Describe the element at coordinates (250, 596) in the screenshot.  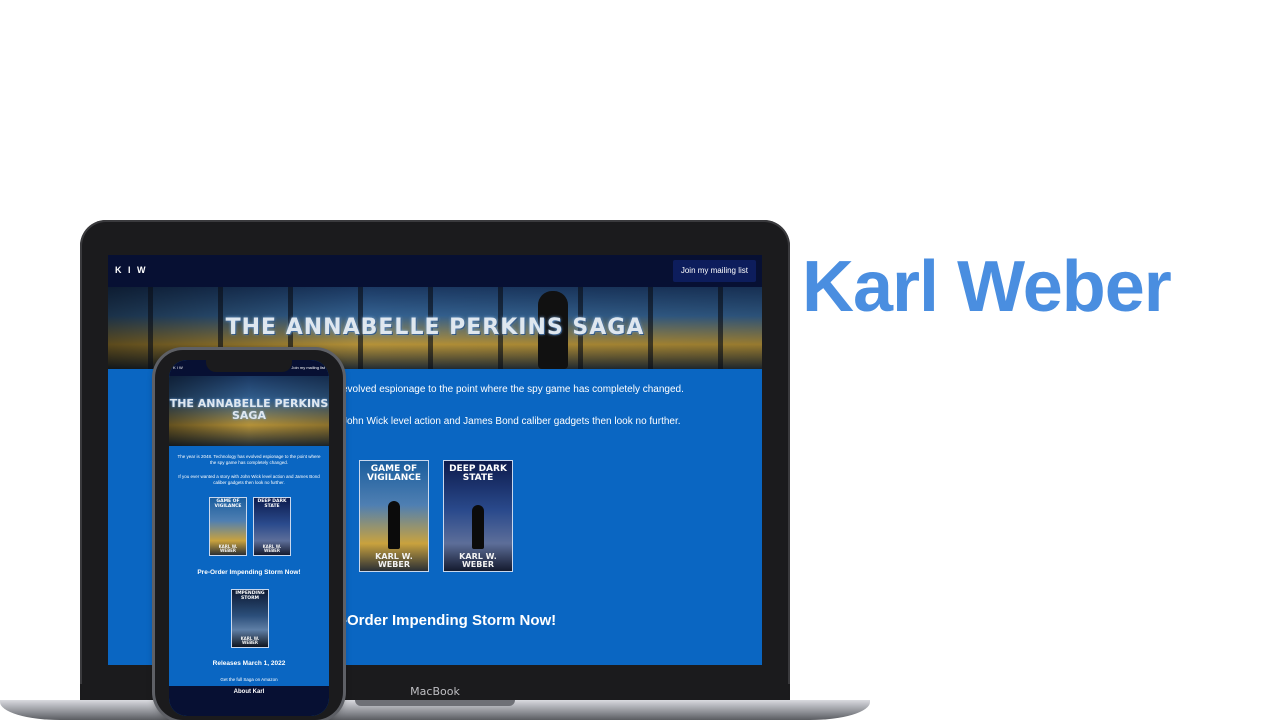
I see `book-title: IMPENDING STORM` at that location.